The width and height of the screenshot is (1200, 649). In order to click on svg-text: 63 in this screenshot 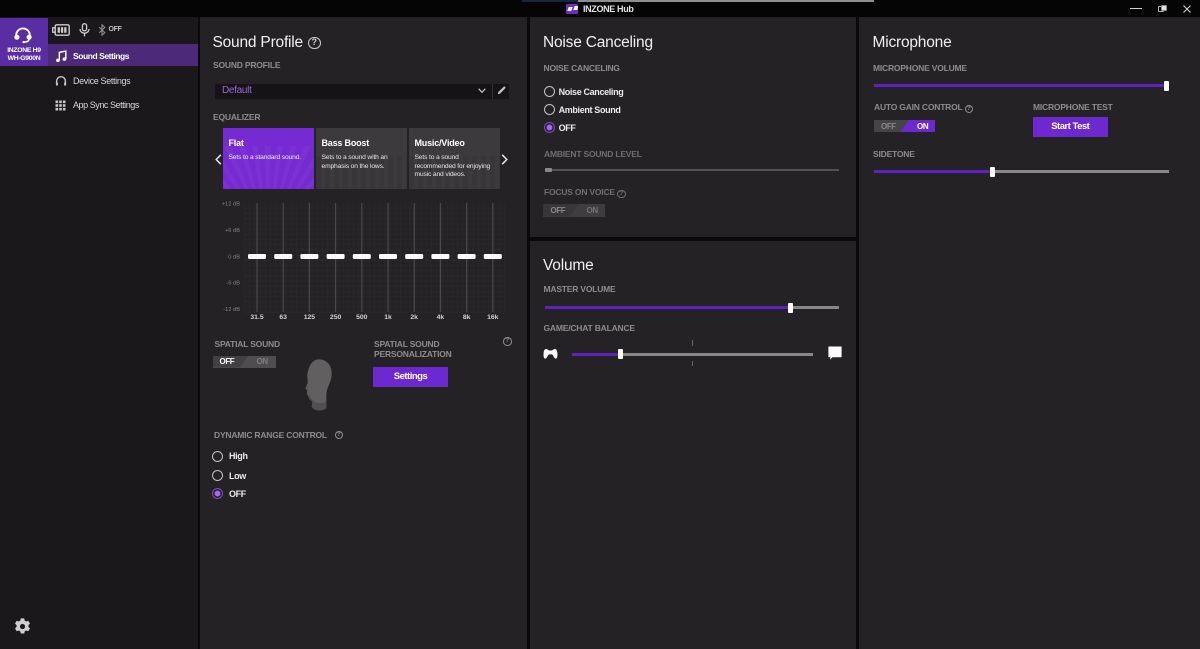, I will do `click(283, 317)`.